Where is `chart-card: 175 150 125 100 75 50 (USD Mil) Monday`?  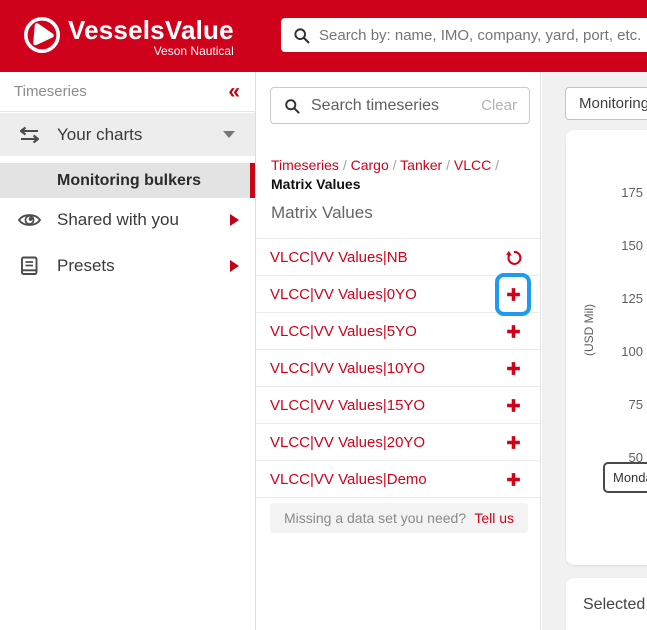
chart-card: 175 150 125 100 75 50 (USD Mil) Monday is located at coordinates (606, 347).